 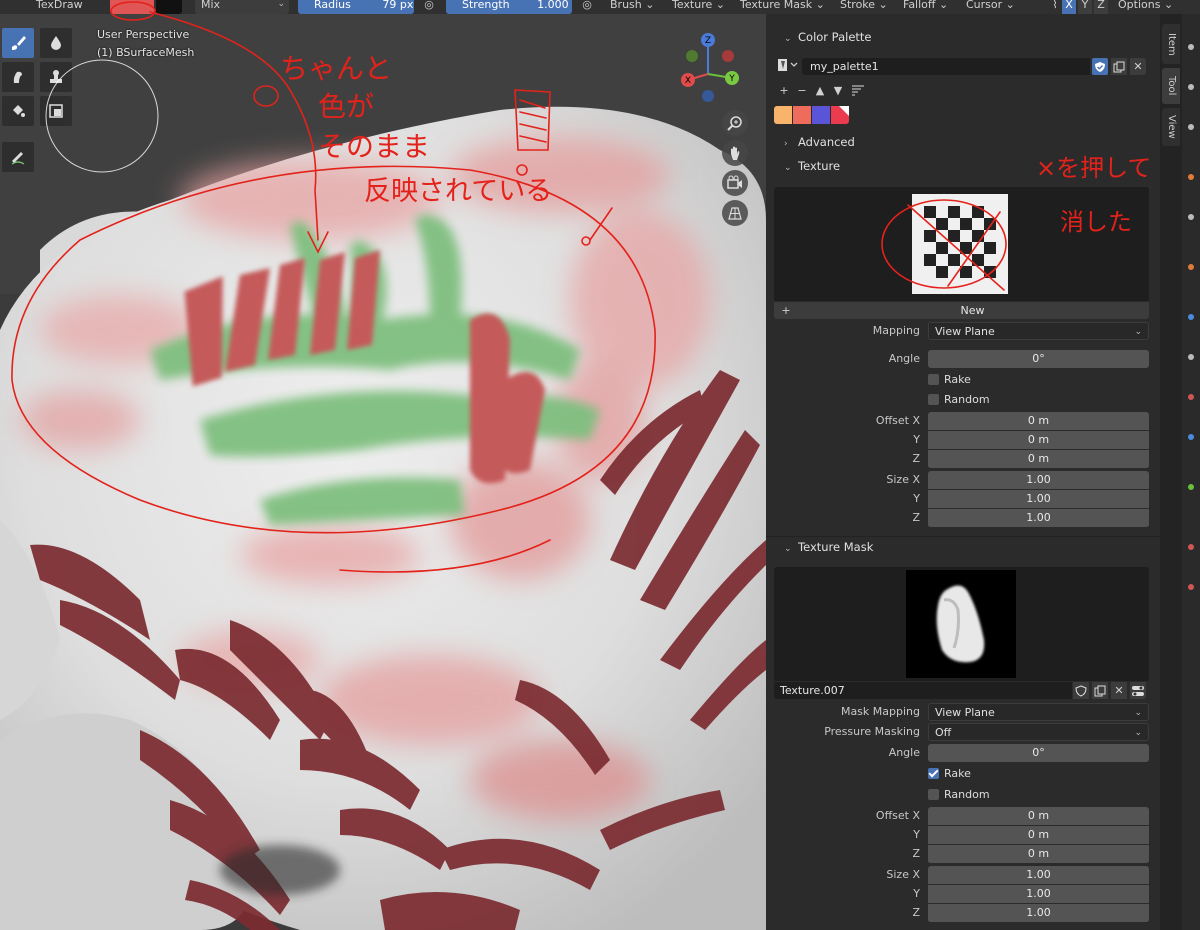 I want to click on menu-cursor: Cursor ⌄, so click(x=990, y=7).